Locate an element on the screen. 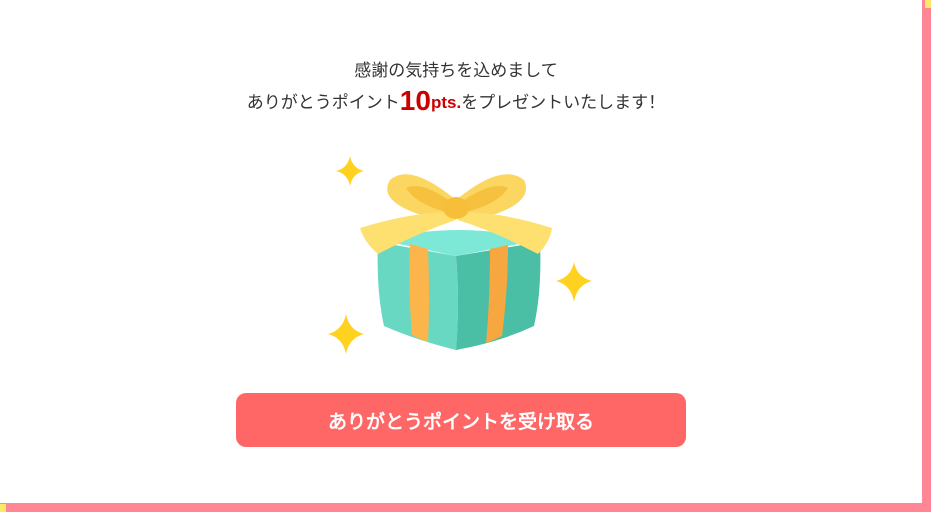  message-line-1: 感謝の気持ちを込めまして is located at coordinates (456, 71).